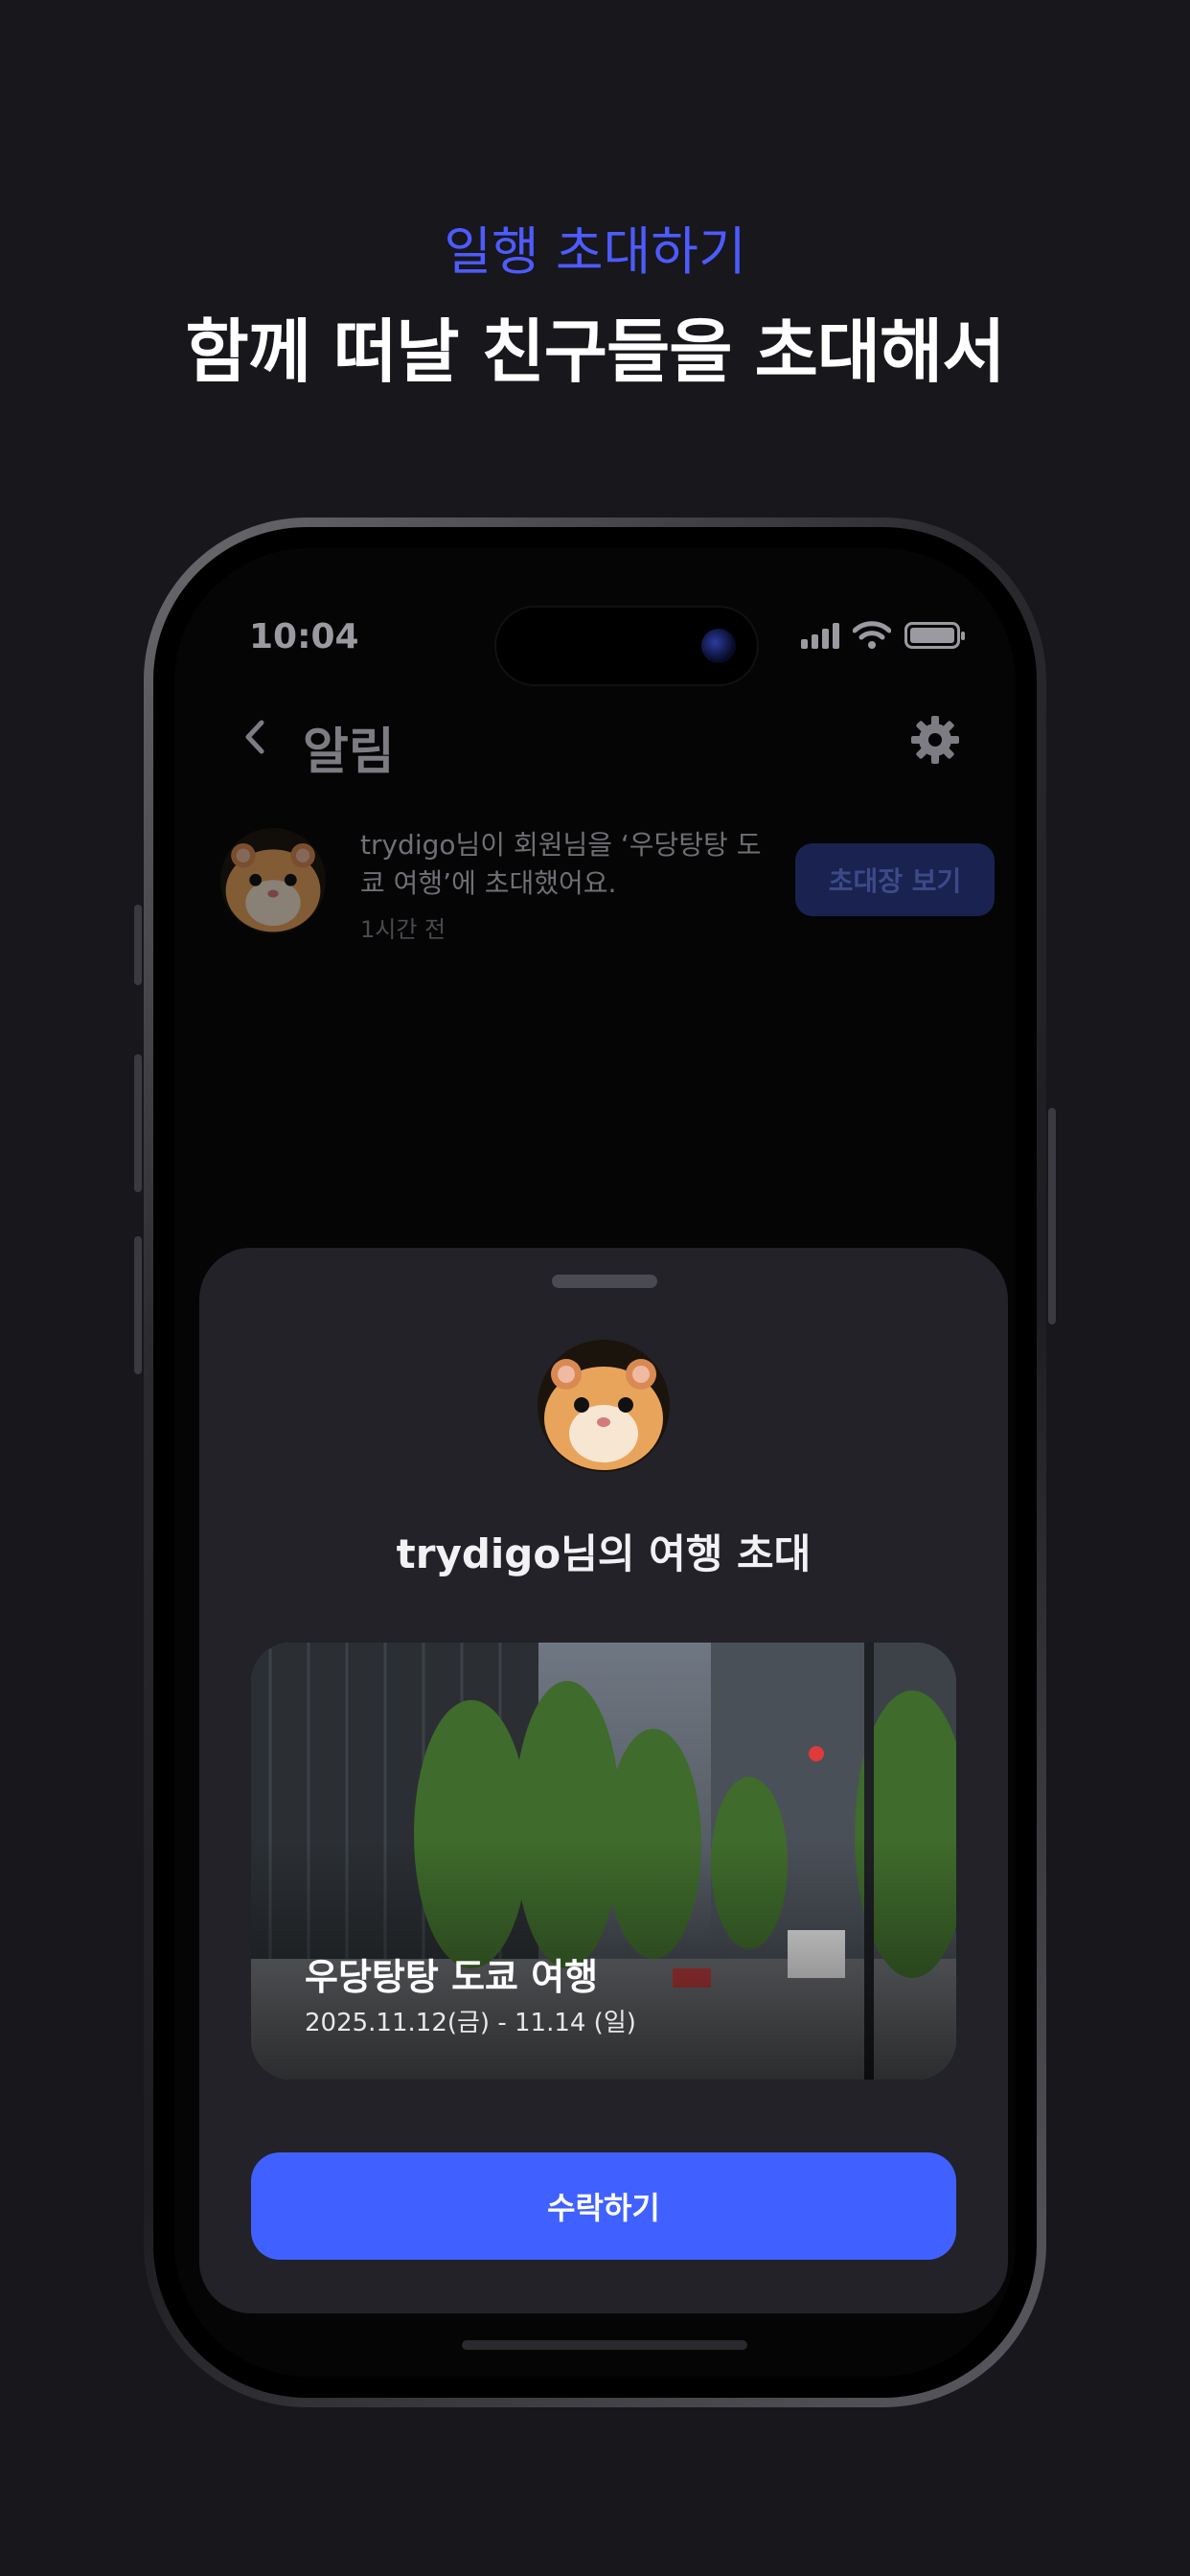  What do you see at coordinates (604, 1861) in the screenshot?
I see `trip-card: 우당탕탕 도쿄 여행 2025.11.12(금) - 11.14 (일)` at bounding box center [604, 1861].